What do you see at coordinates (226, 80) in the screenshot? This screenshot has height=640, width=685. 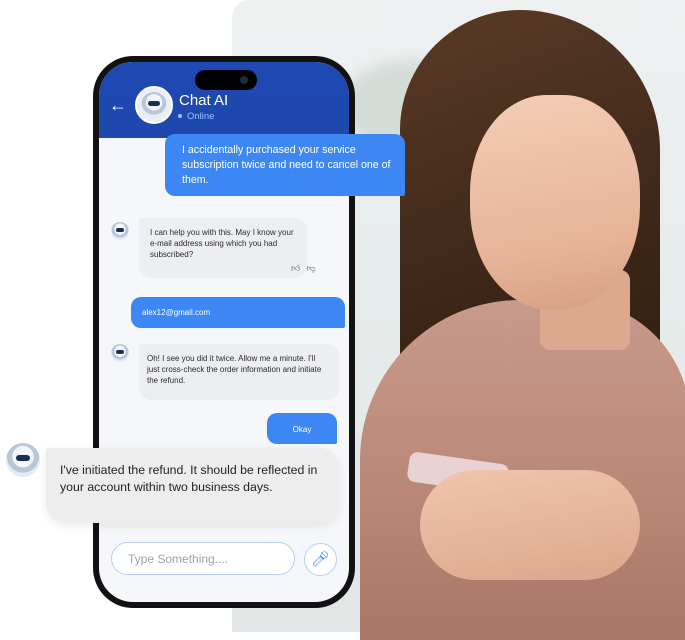 I see `phone-notch` at bounding box center [226, 80].